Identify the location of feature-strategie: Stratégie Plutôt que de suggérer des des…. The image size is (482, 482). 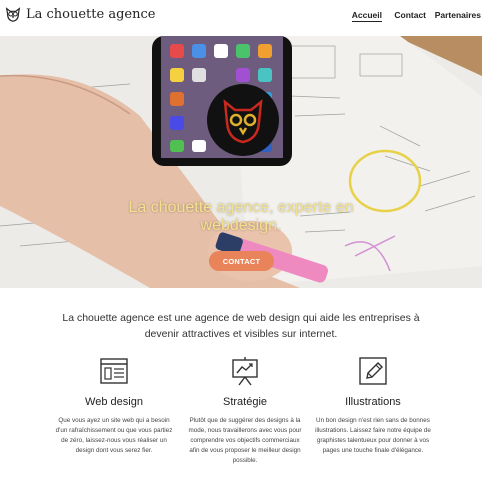
(245, 411).